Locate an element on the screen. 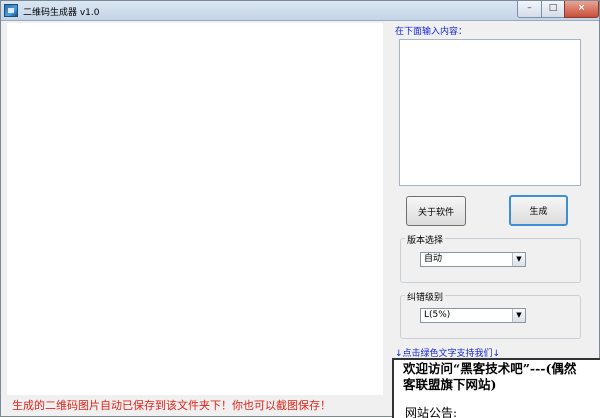 Image resolution: width=600 pixels, height=418 pixels. ecc-select-value: L(5%) is located at coordinates (437, 315).